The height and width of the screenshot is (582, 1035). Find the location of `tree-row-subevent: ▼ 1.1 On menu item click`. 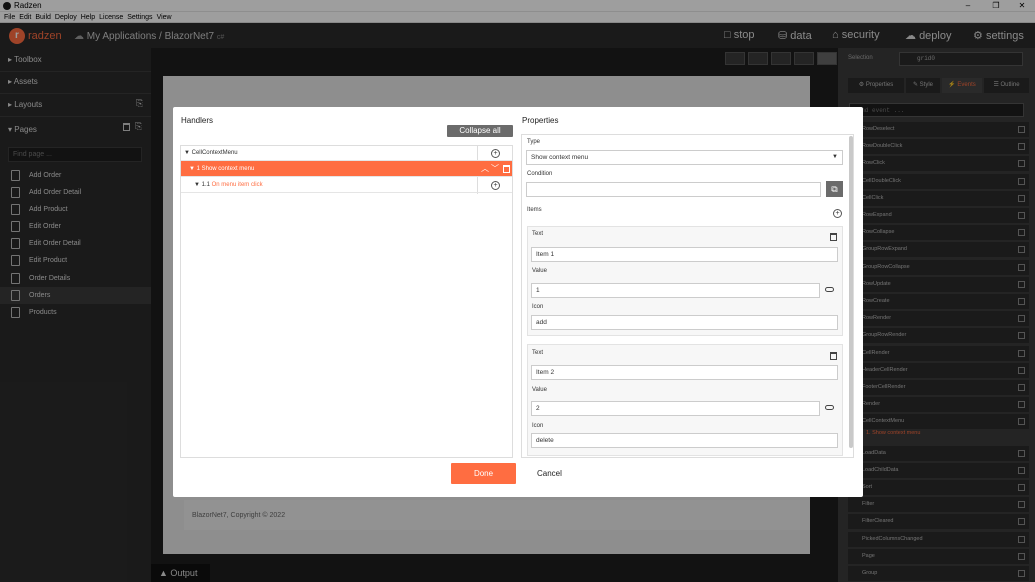

tree-row-subevent: ▼ 1.1 On menu item click is located at coordinates (346, 185).